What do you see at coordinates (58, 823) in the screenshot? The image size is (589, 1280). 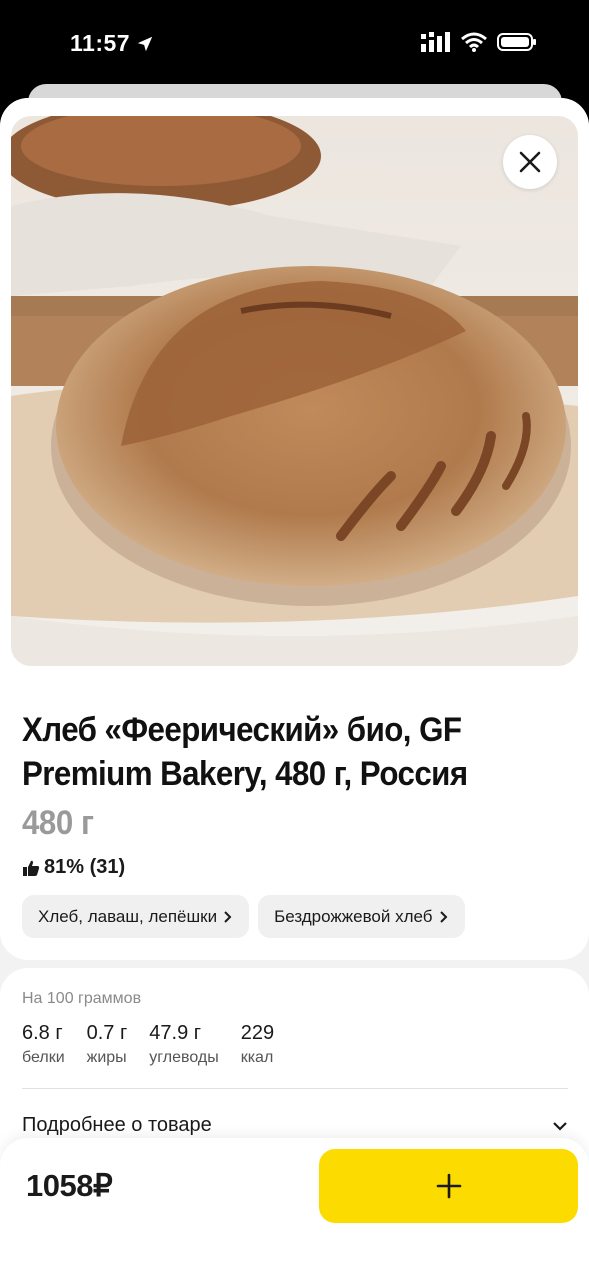 I see `product-weight: 480 г` at bounding box center [58, 823].